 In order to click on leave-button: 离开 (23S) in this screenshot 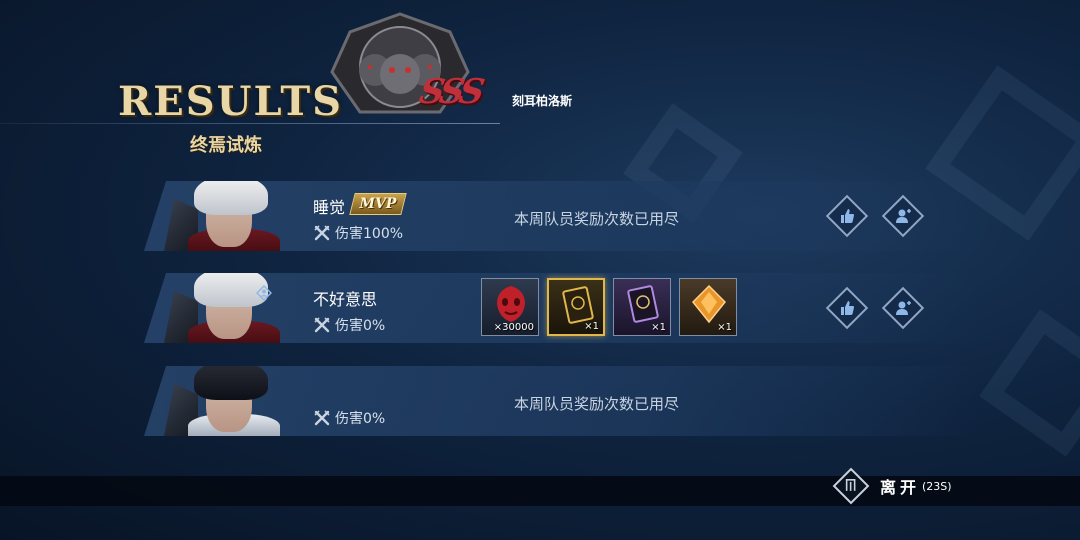, I will do `click(892, 486)`.